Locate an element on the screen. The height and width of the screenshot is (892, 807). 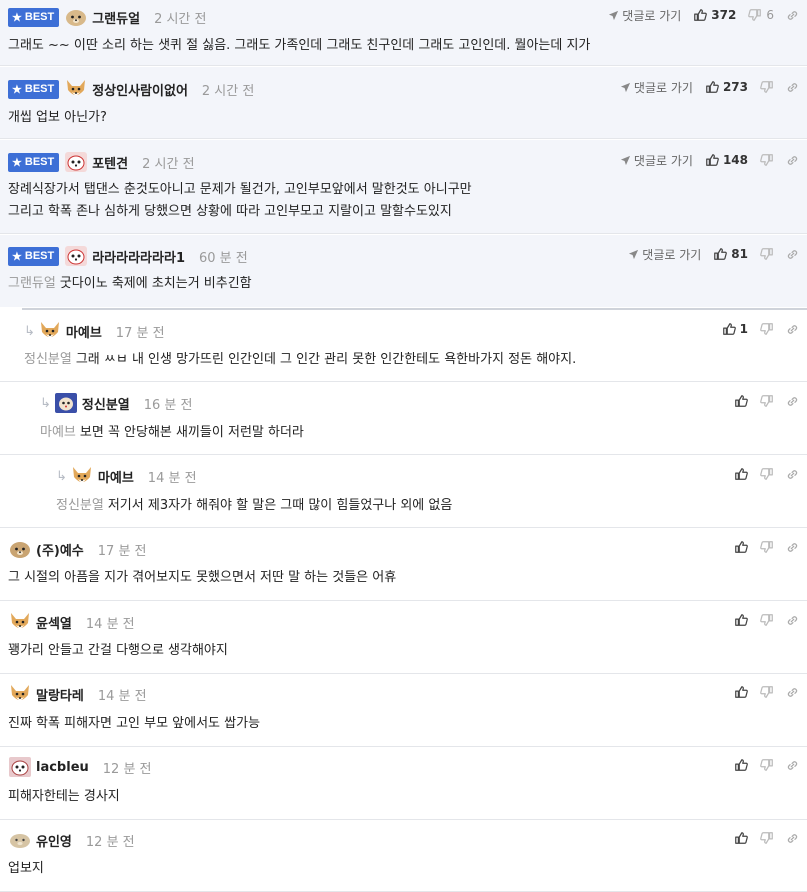
comment-time: 2 시간 전 is located at coordinates (168, 164).